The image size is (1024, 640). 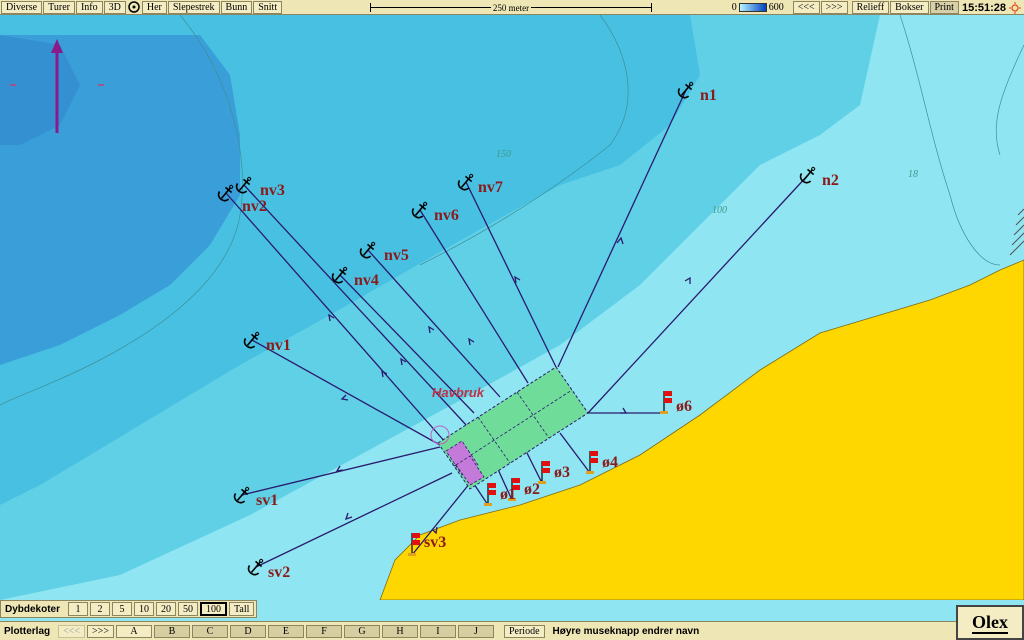 I want to click on anchor-label-nv5: nv5, so click(x=396, y=255).